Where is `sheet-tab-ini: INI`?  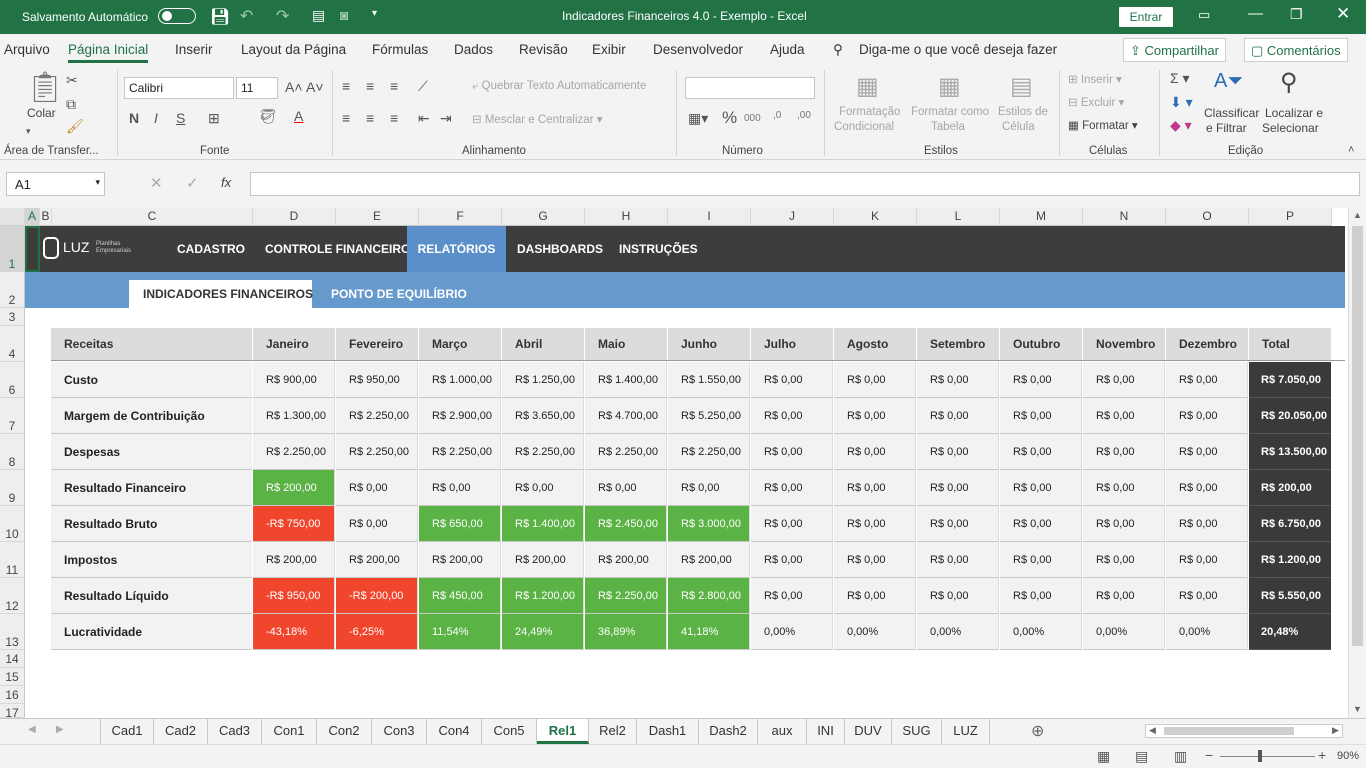
sheet-tab-ini: INI is located at coordinates (826, 731).